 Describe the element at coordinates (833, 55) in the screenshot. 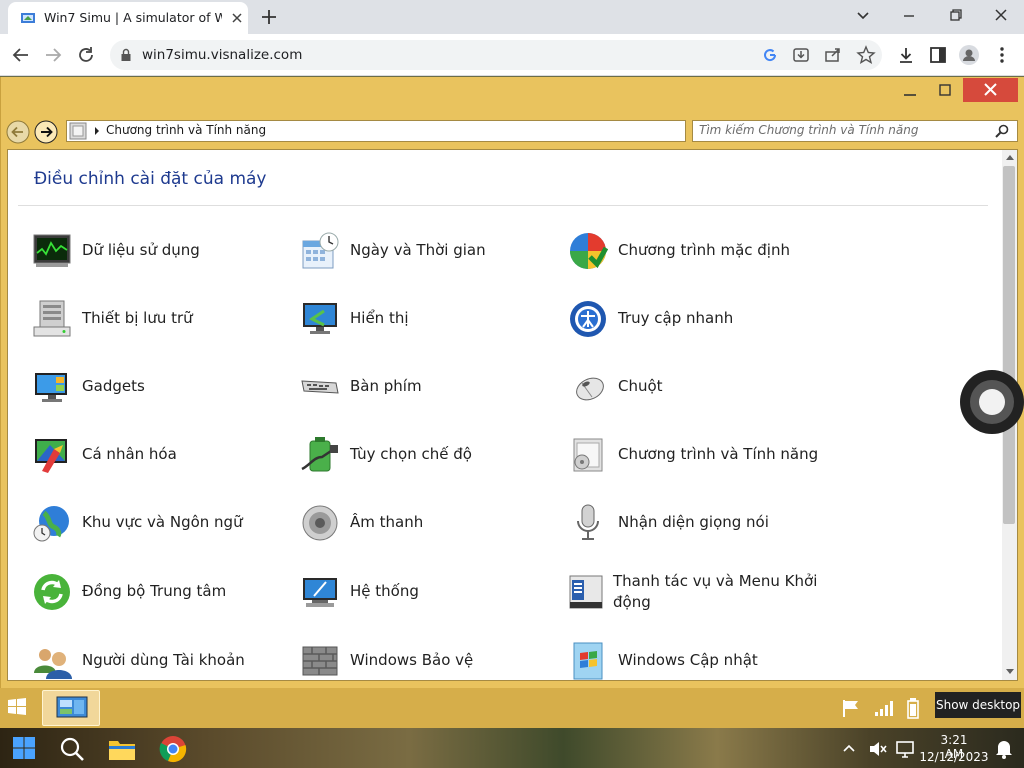

I see `share-icon` at that location.